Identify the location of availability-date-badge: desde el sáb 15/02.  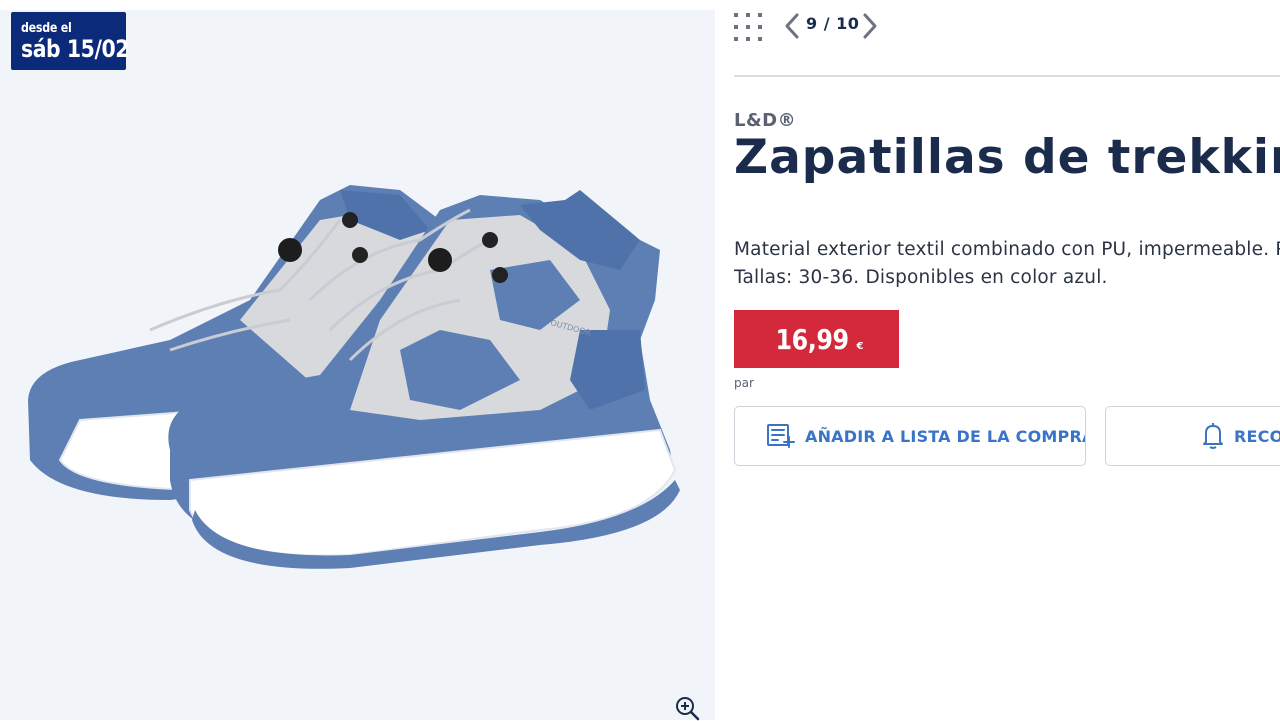
(70, 41).